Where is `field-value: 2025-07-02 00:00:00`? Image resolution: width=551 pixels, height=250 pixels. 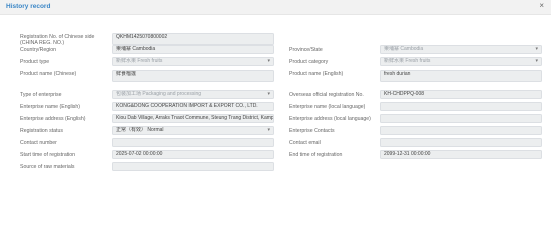
field-value: 2025-07-02 00:00:00 is located at coordinates (139, 154).